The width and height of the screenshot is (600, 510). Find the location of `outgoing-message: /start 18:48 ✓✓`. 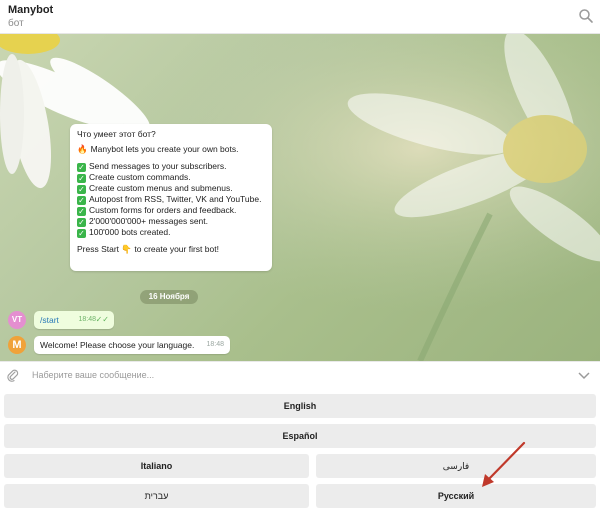

outgoing-message: /start 18:48 ✓✓ is located at coordinates (74, 320).